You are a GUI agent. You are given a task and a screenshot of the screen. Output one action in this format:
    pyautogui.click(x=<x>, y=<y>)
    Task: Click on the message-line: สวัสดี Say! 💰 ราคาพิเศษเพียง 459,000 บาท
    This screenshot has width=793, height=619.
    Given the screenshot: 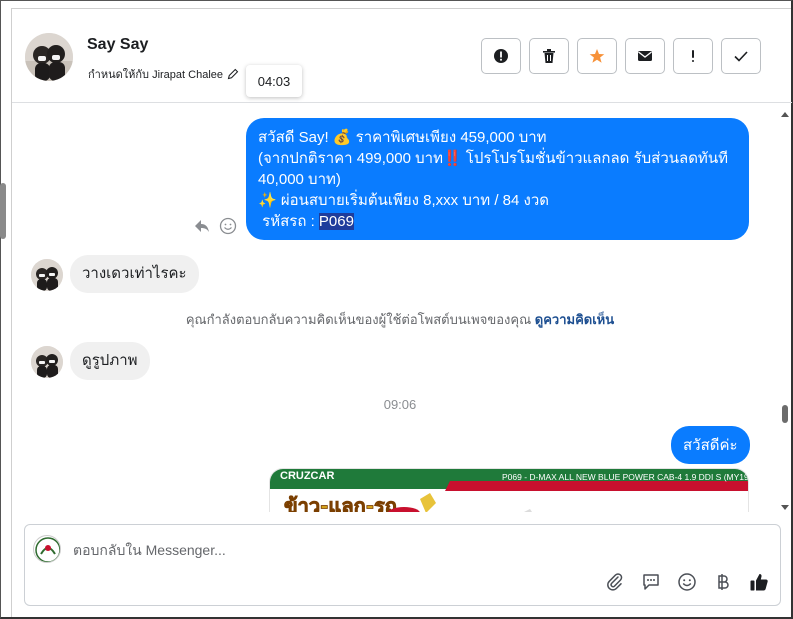 What is the action you would take?
    pyautogui.click(x=402, y=137)
    